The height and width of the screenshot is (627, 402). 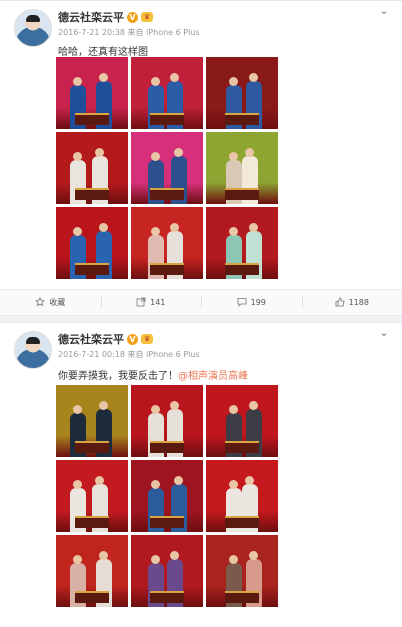 What do you see at coordinates (40, 302) in the screenshot?
I see `star-icon` at bounding box center [40, 302].